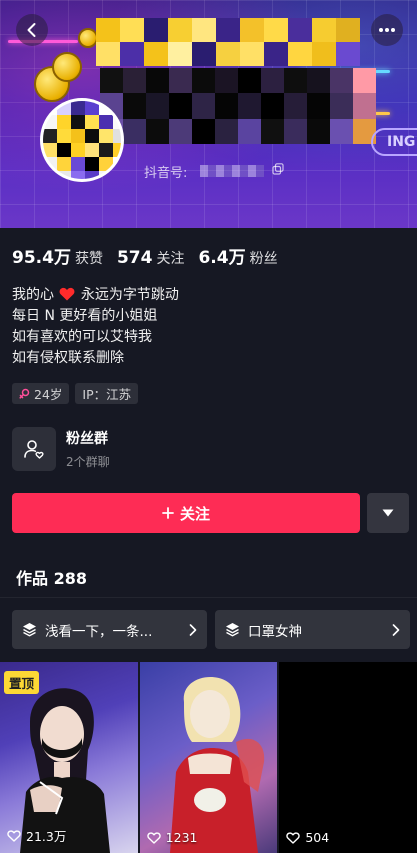 Image resolution: width=417 pixels, height=853 pixels. Describe the element at coordinates (275, 631) in the screenshot. I see `collection-label: 口罩女神` at that location.